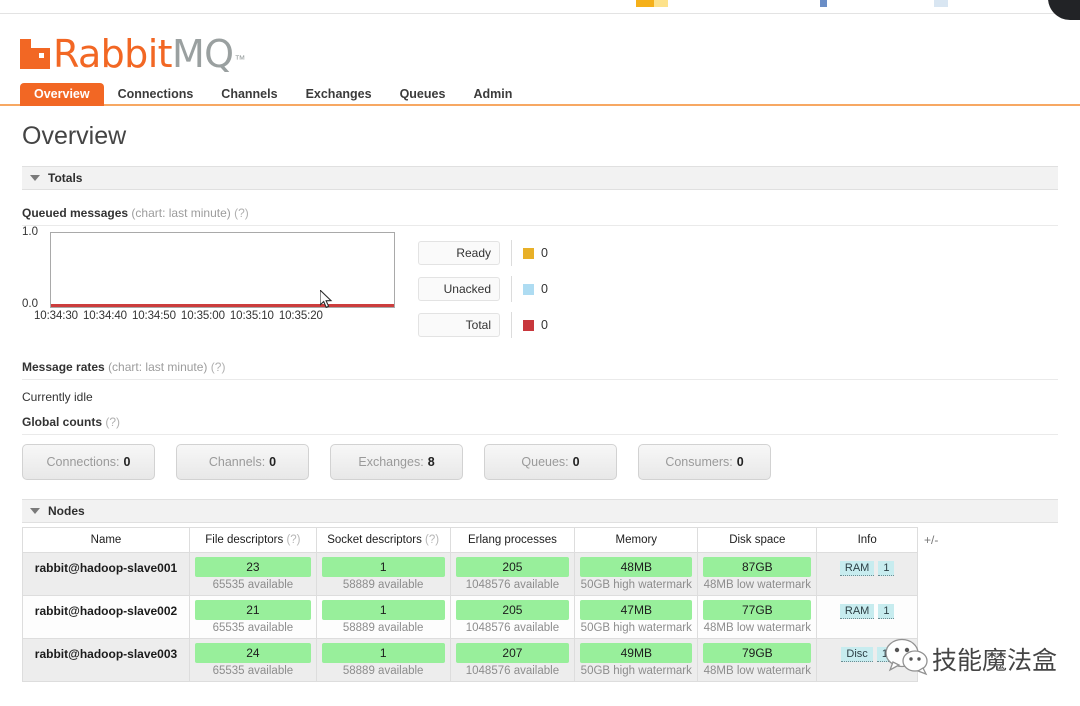 The width and height of the screenshot is (1080, 706). Describe the element at coordinates (636, 540) in the screenshot. I see `col-memory: Memory` at that location.